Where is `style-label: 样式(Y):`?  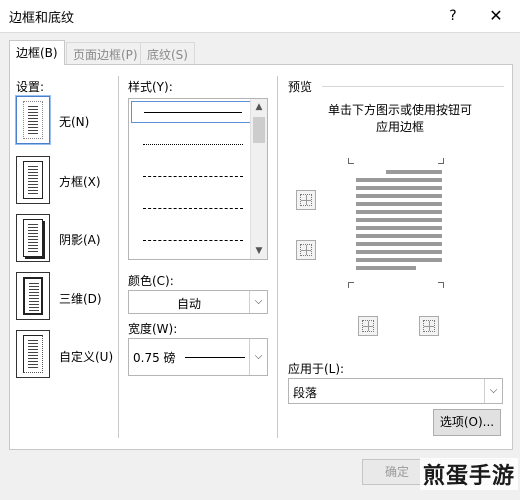 style-label: 样式(Y): is located at coordinates (150, 87).